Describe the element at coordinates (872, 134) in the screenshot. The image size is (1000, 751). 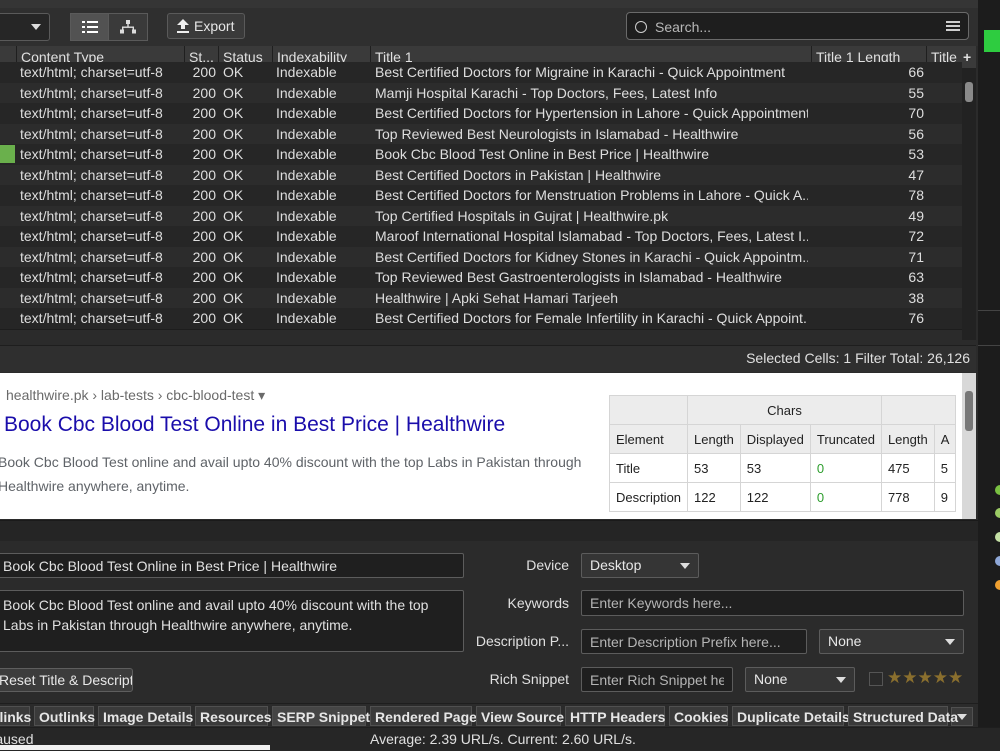
I see `title-length-cell: 56` at that location.